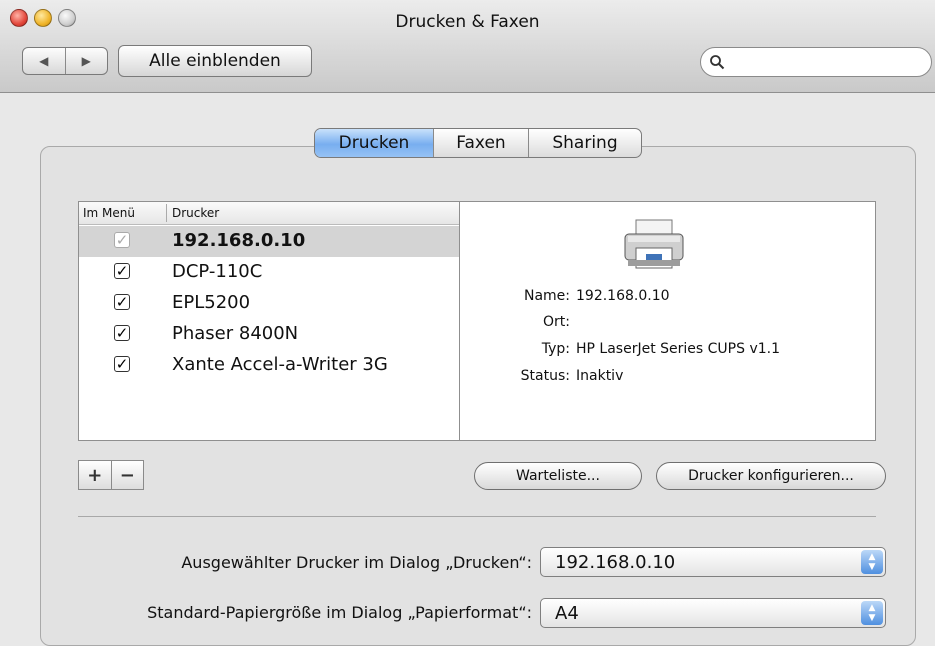 The image size is (935, 646). I want to click on printer-name: Phaser 8400N, so click(235, 333).